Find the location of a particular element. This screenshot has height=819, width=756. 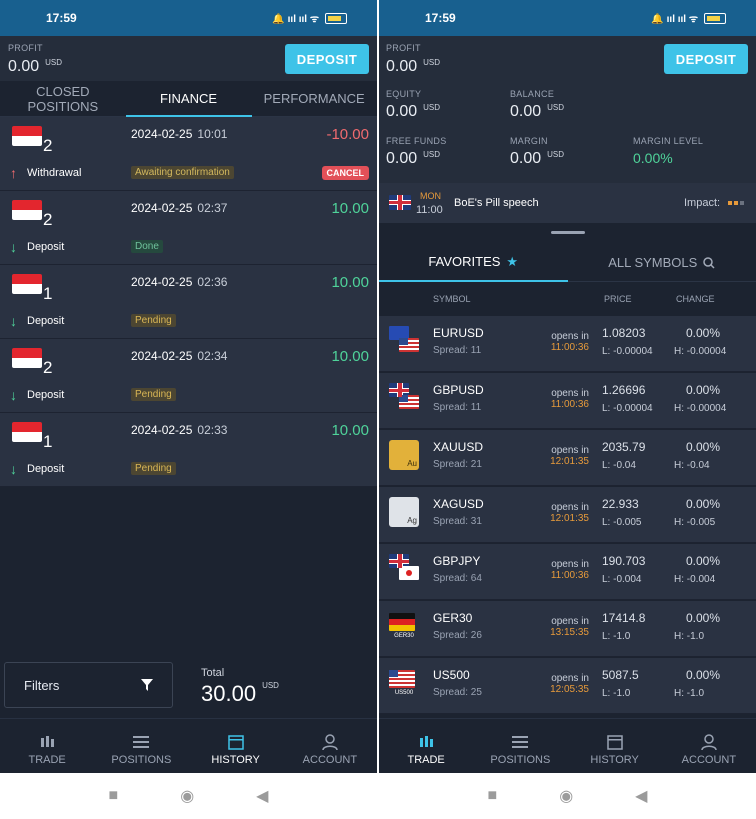

clock: 17:59 is located at coordinates (440, 18).